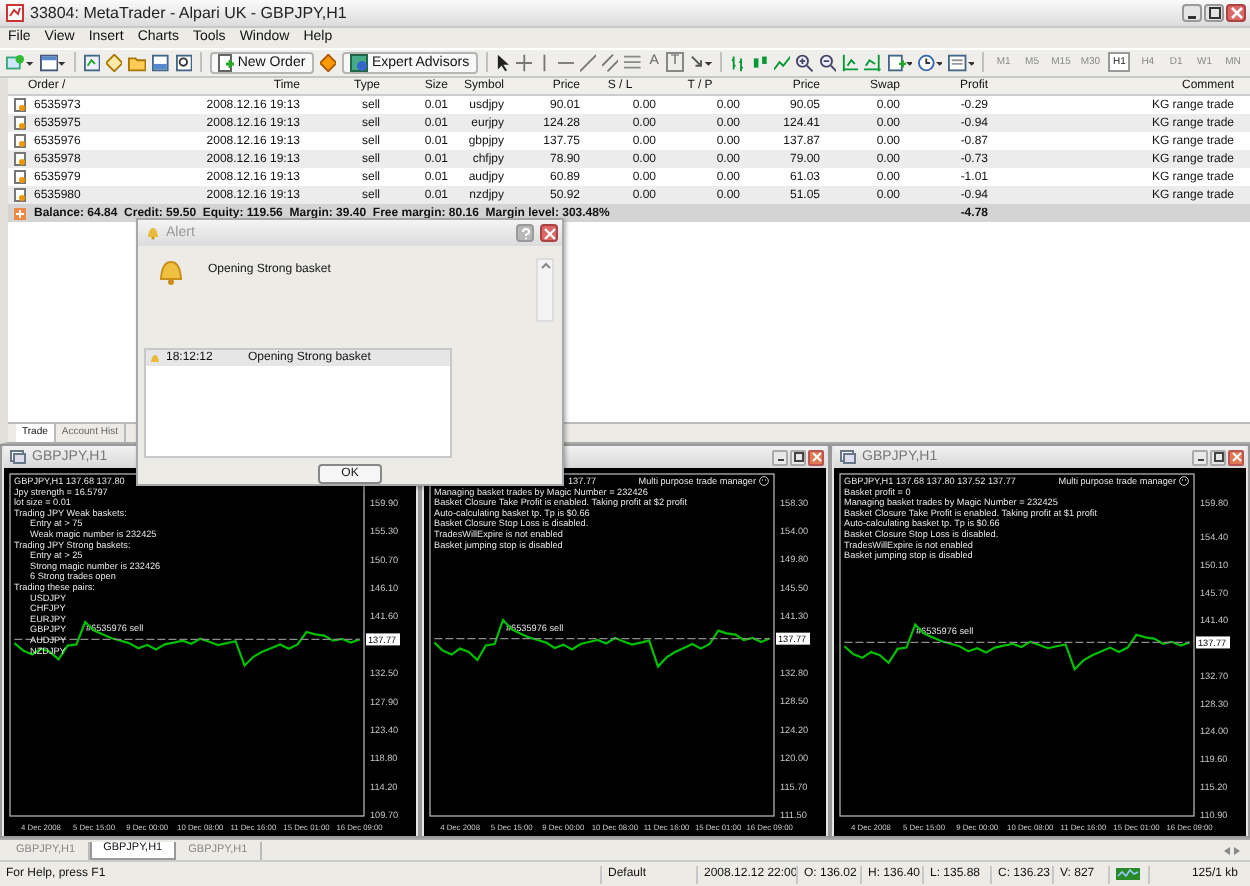 The width and height of the screenshot is (1250, 886). What do you see at coordinates (610, 62) in the screenshot?
I see `channel-icon` at bounding box center [610, 62].